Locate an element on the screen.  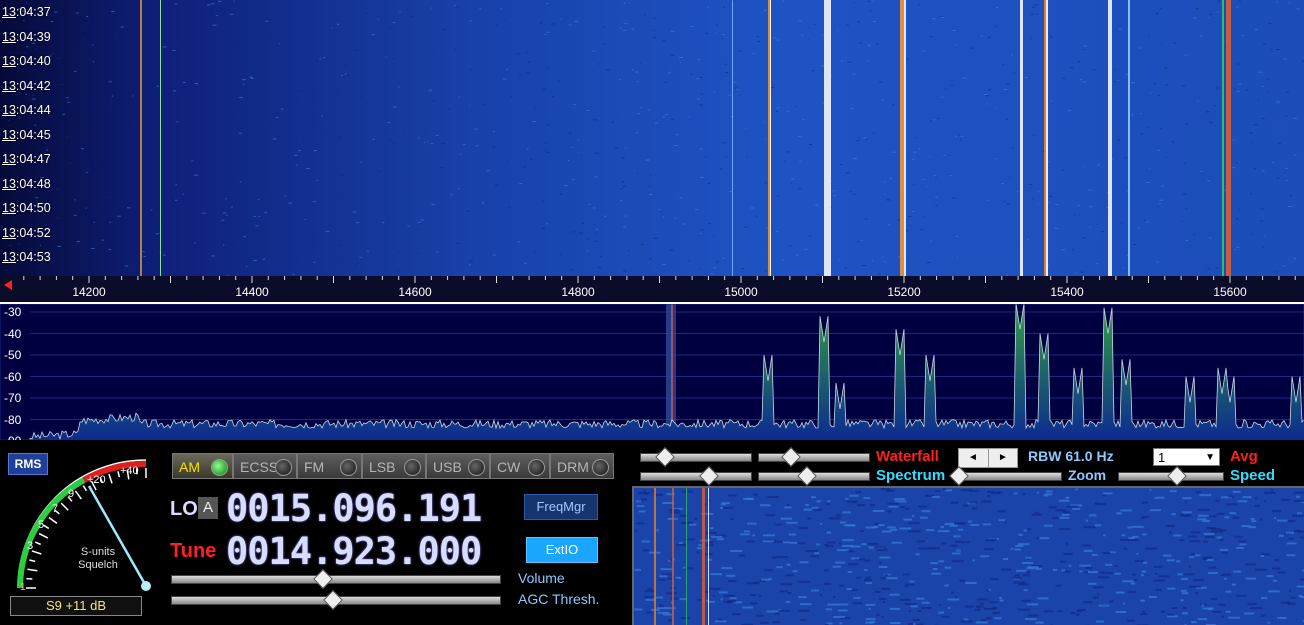
extio-button: ExtIO is located at coordinates (562, 550).